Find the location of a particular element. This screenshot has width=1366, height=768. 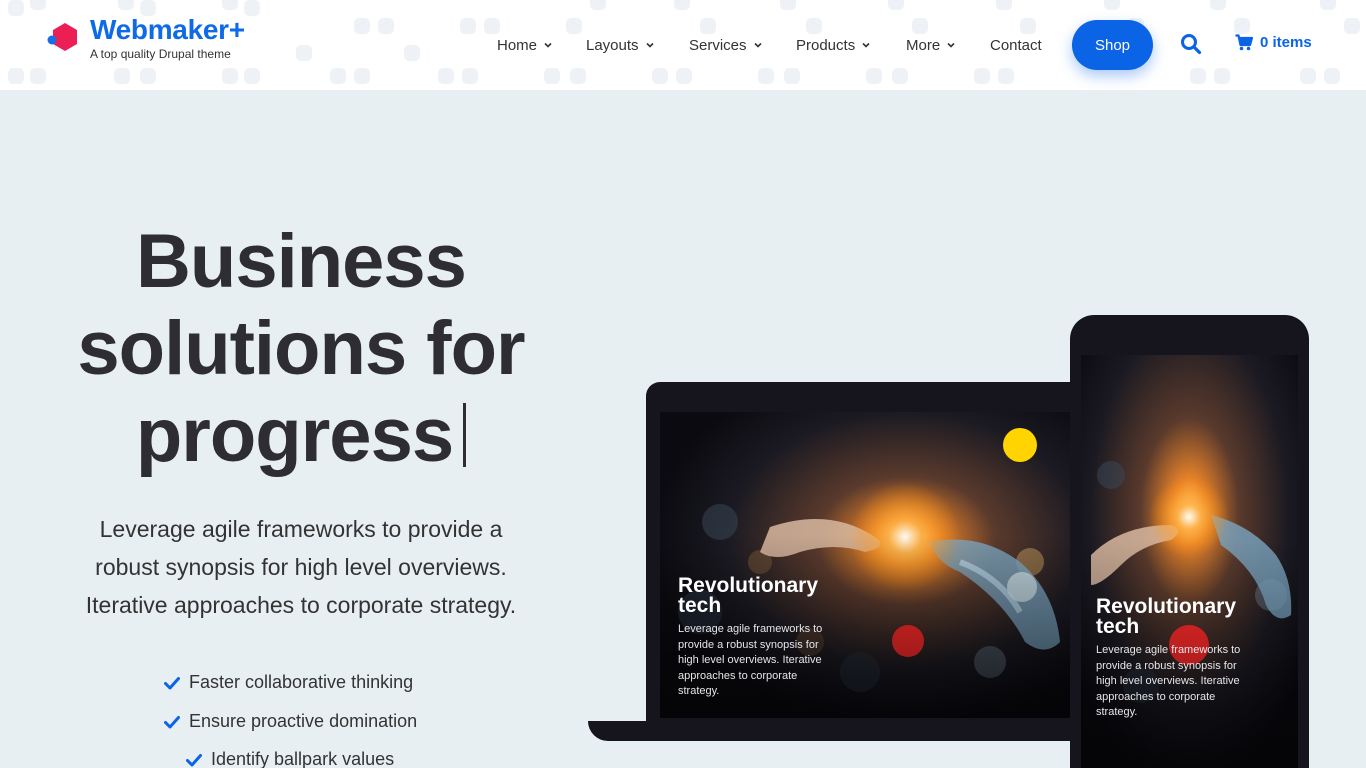

feature-label: Faster collaborative thinking is located at coordinates (301, 682).